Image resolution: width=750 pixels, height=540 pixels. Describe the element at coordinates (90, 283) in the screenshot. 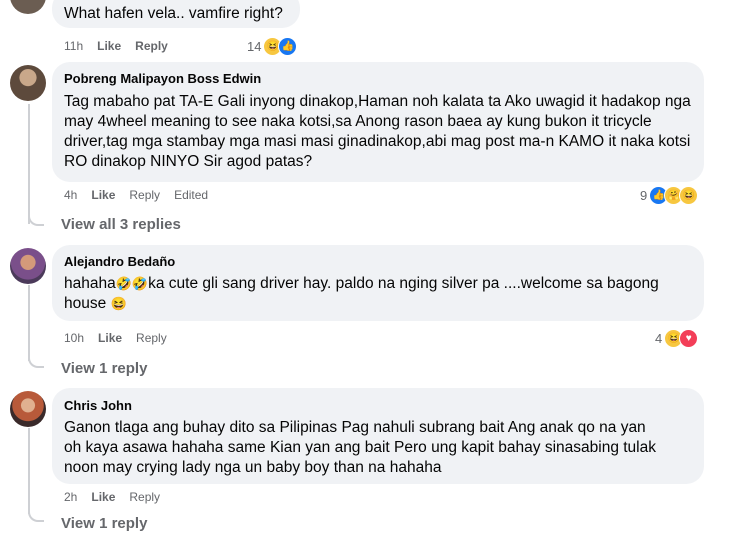

I see `comment-text-part: hahaha` at that location.